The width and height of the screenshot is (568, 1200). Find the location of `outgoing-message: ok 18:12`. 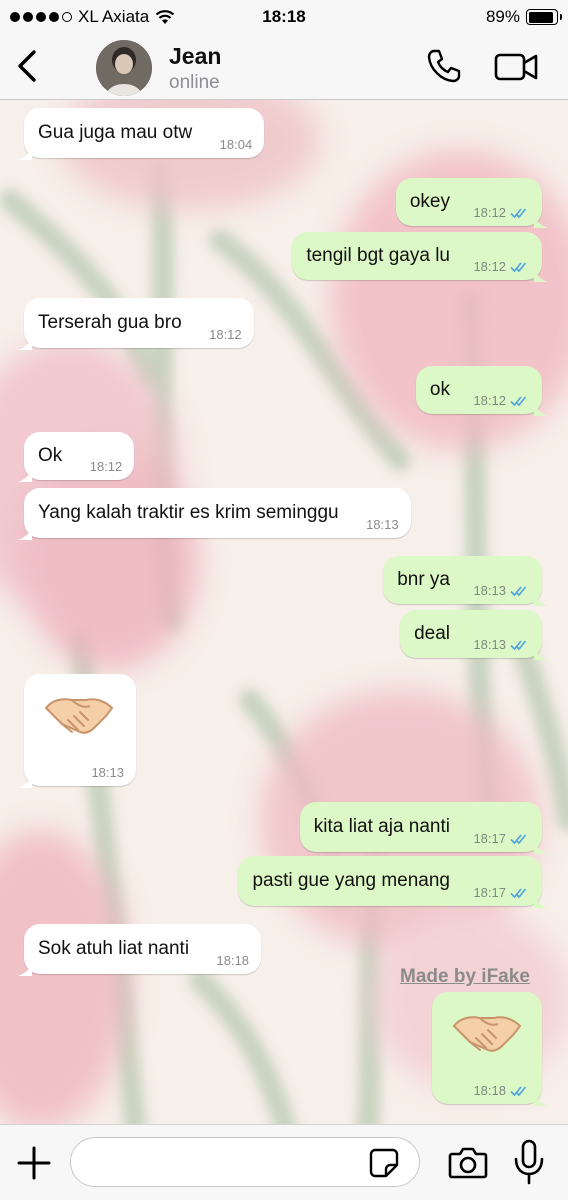

outgoing-message: ok 18:12 is located at coordinates (481, 391).